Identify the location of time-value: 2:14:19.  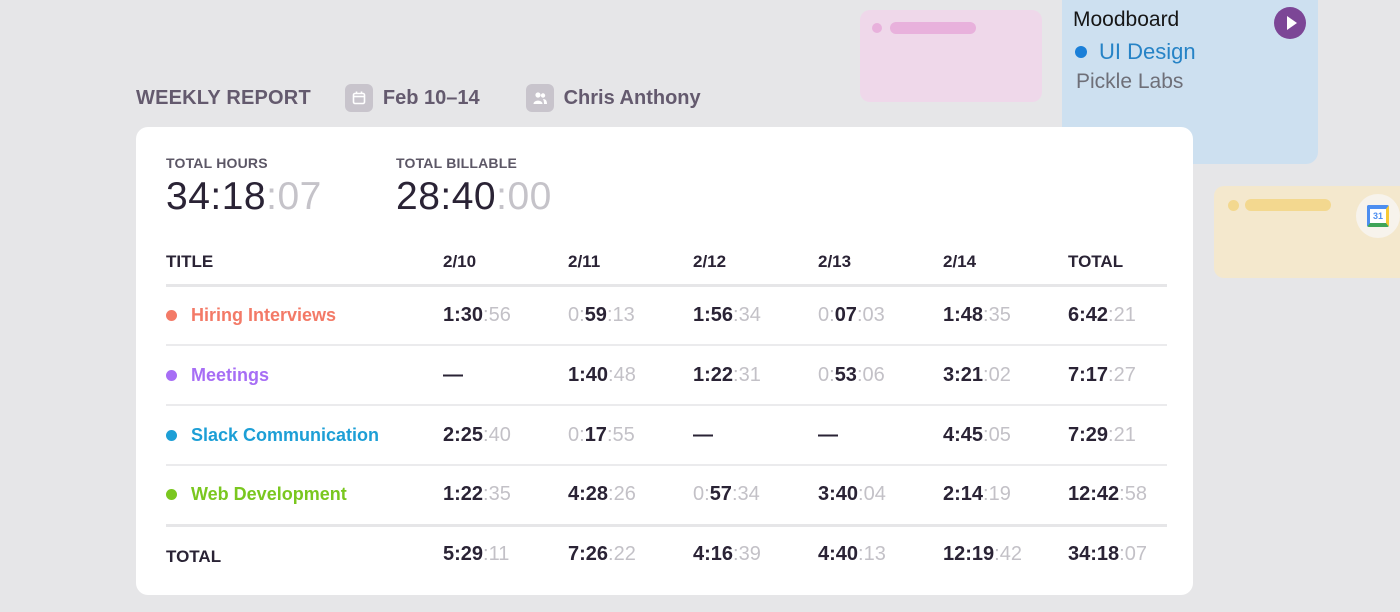
(977, 494).